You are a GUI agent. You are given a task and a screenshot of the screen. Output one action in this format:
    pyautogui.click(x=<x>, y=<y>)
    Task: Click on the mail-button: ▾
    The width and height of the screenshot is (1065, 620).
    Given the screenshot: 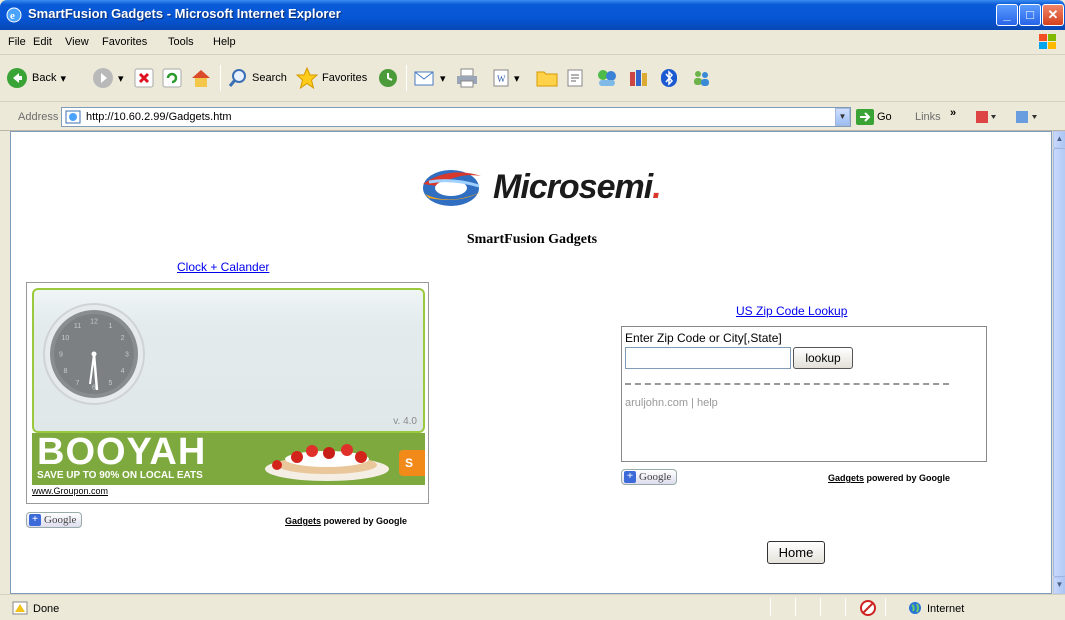 What is the action you would take?
    pyautogui.click(x=430, y=78)
    